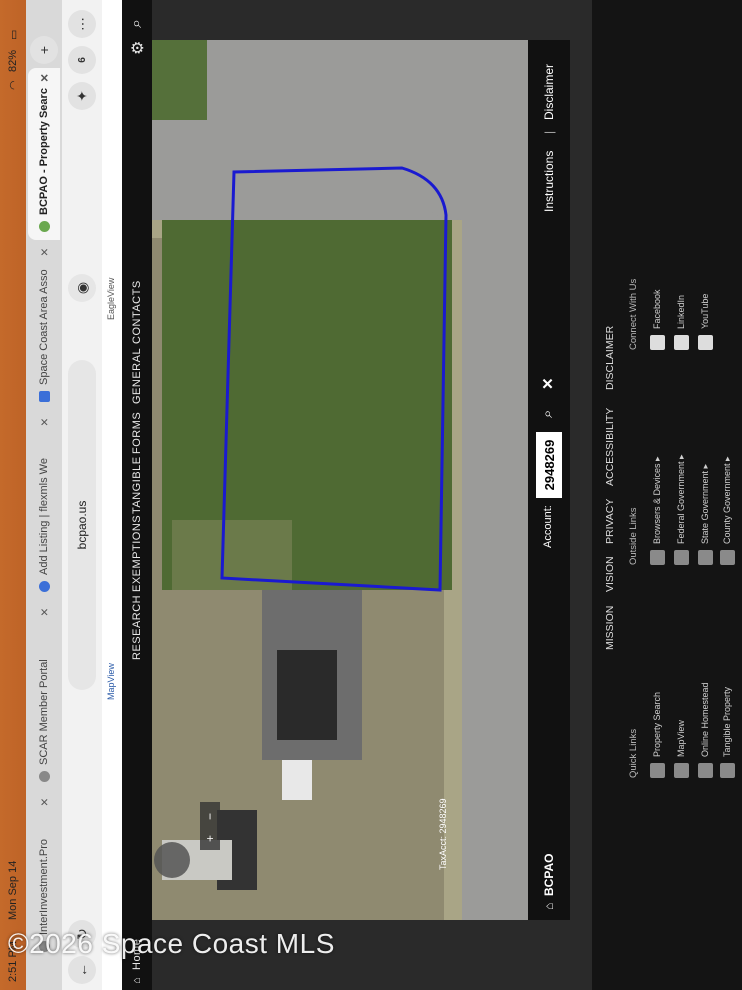 The image size is (742, 990). Describe the element at coordinates (171, 943) in the screenshot. I see `mls-watermark: ©2026 Space Coast MLS` at that location.